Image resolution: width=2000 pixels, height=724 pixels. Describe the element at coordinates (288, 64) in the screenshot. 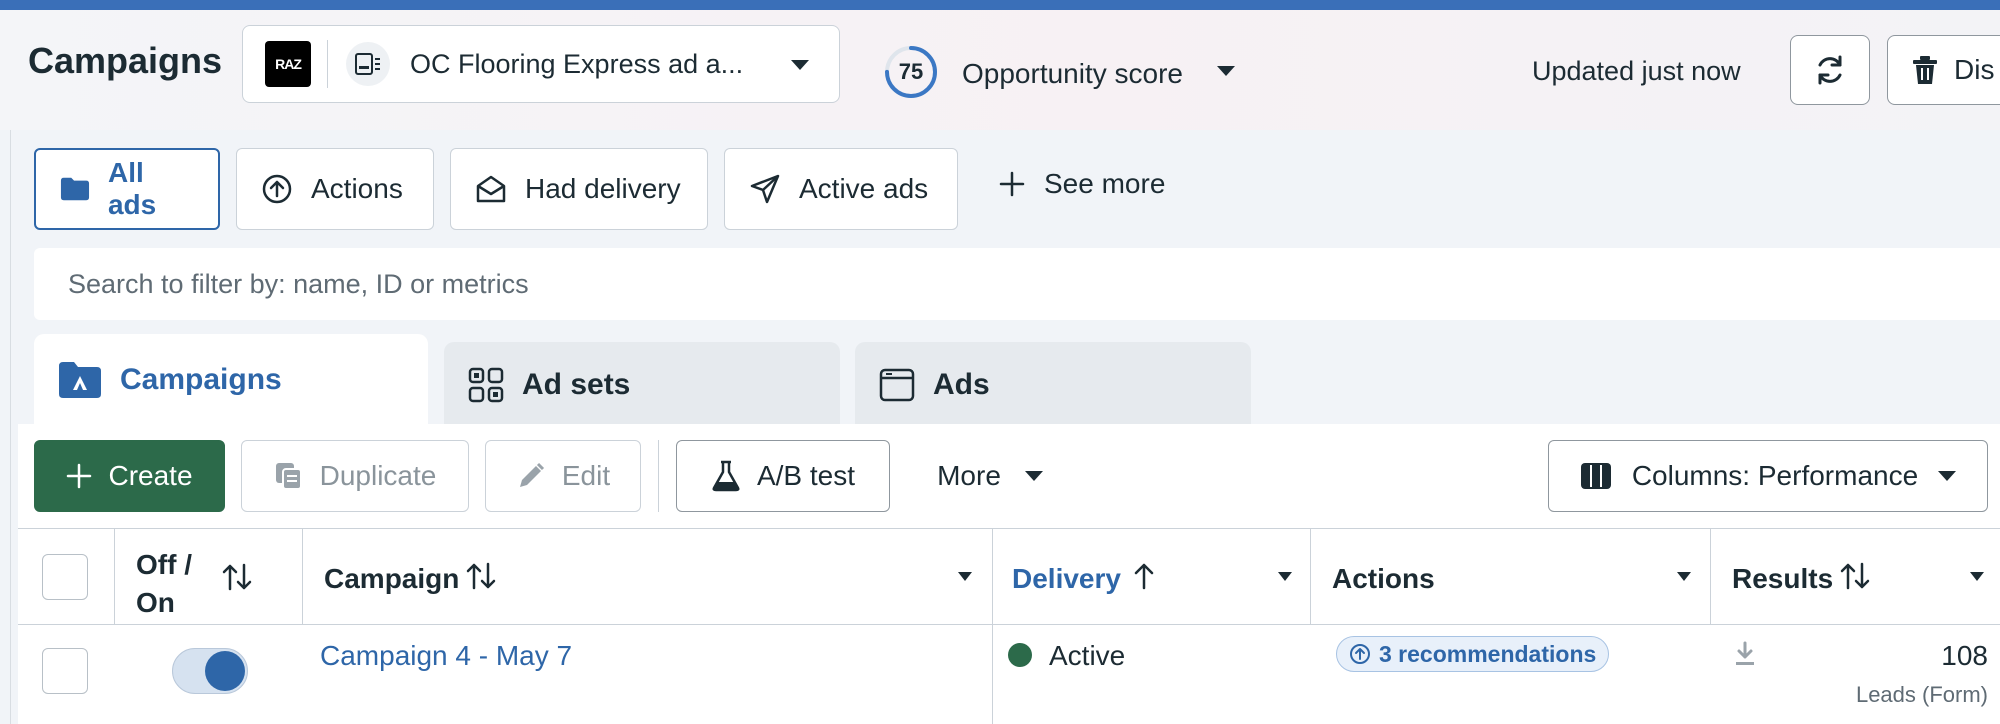

I see `account-logo: RAZ` at that location.